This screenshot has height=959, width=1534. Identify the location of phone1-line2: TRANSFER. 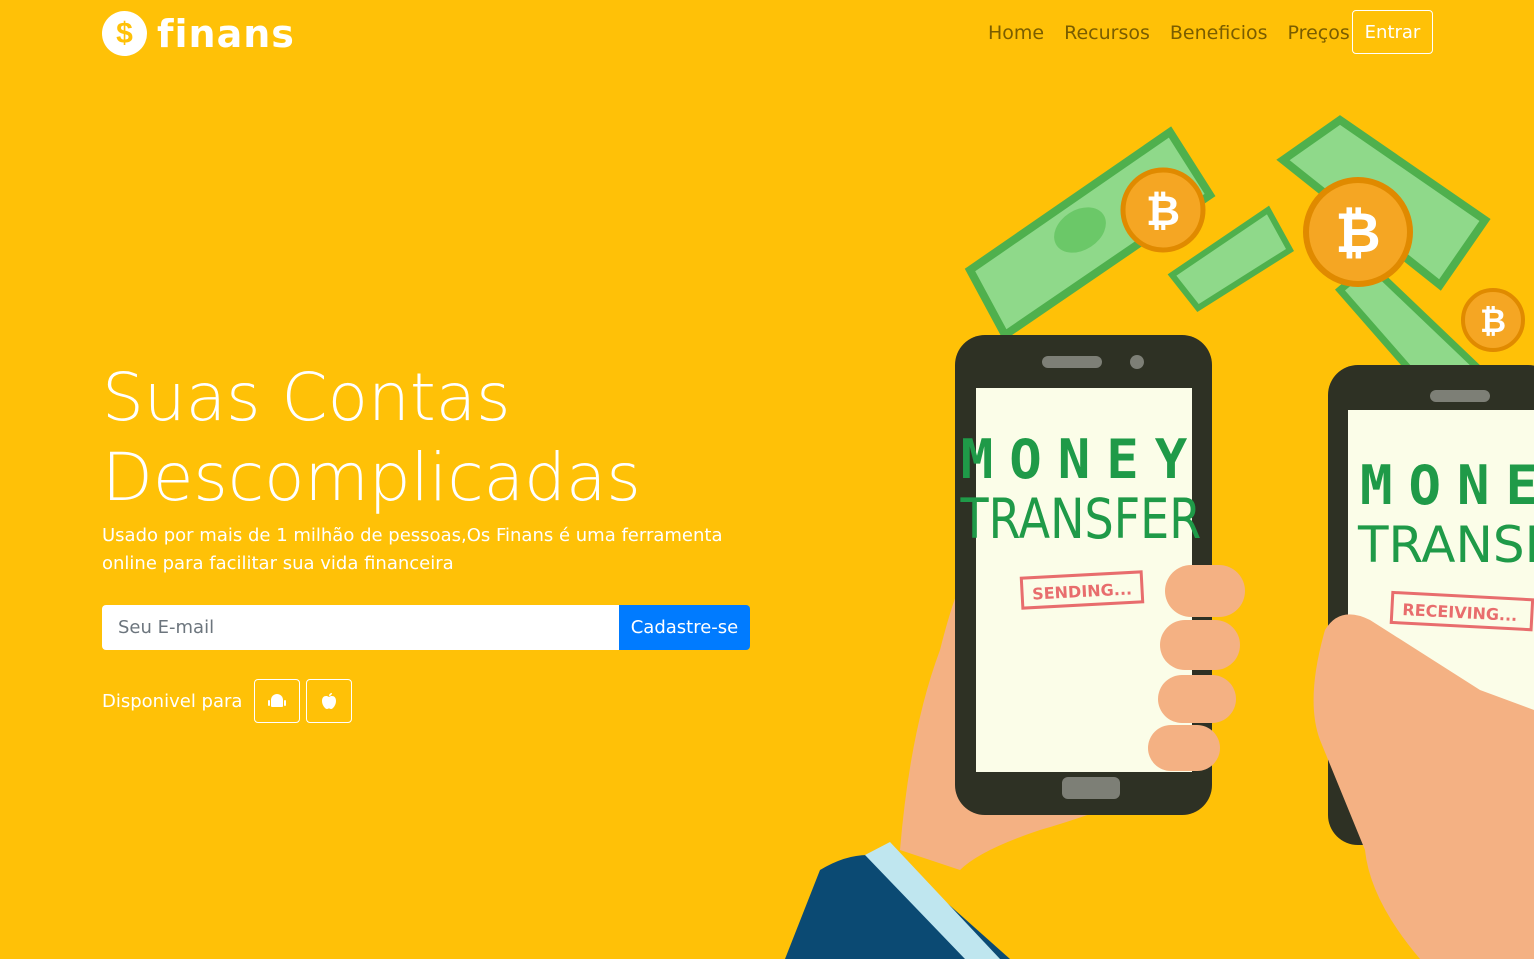
(1081, 519).